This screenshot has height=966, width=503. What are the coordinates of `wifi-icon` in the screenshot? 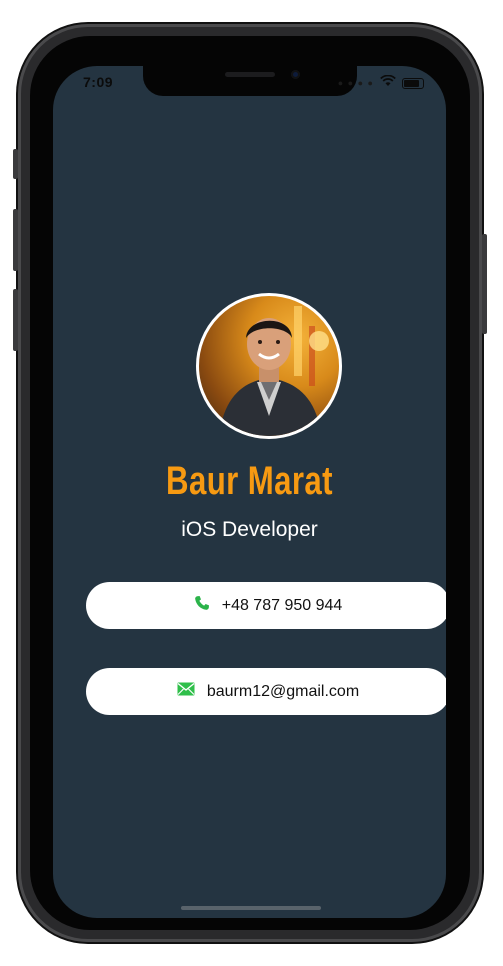 It's located at (388, 83).